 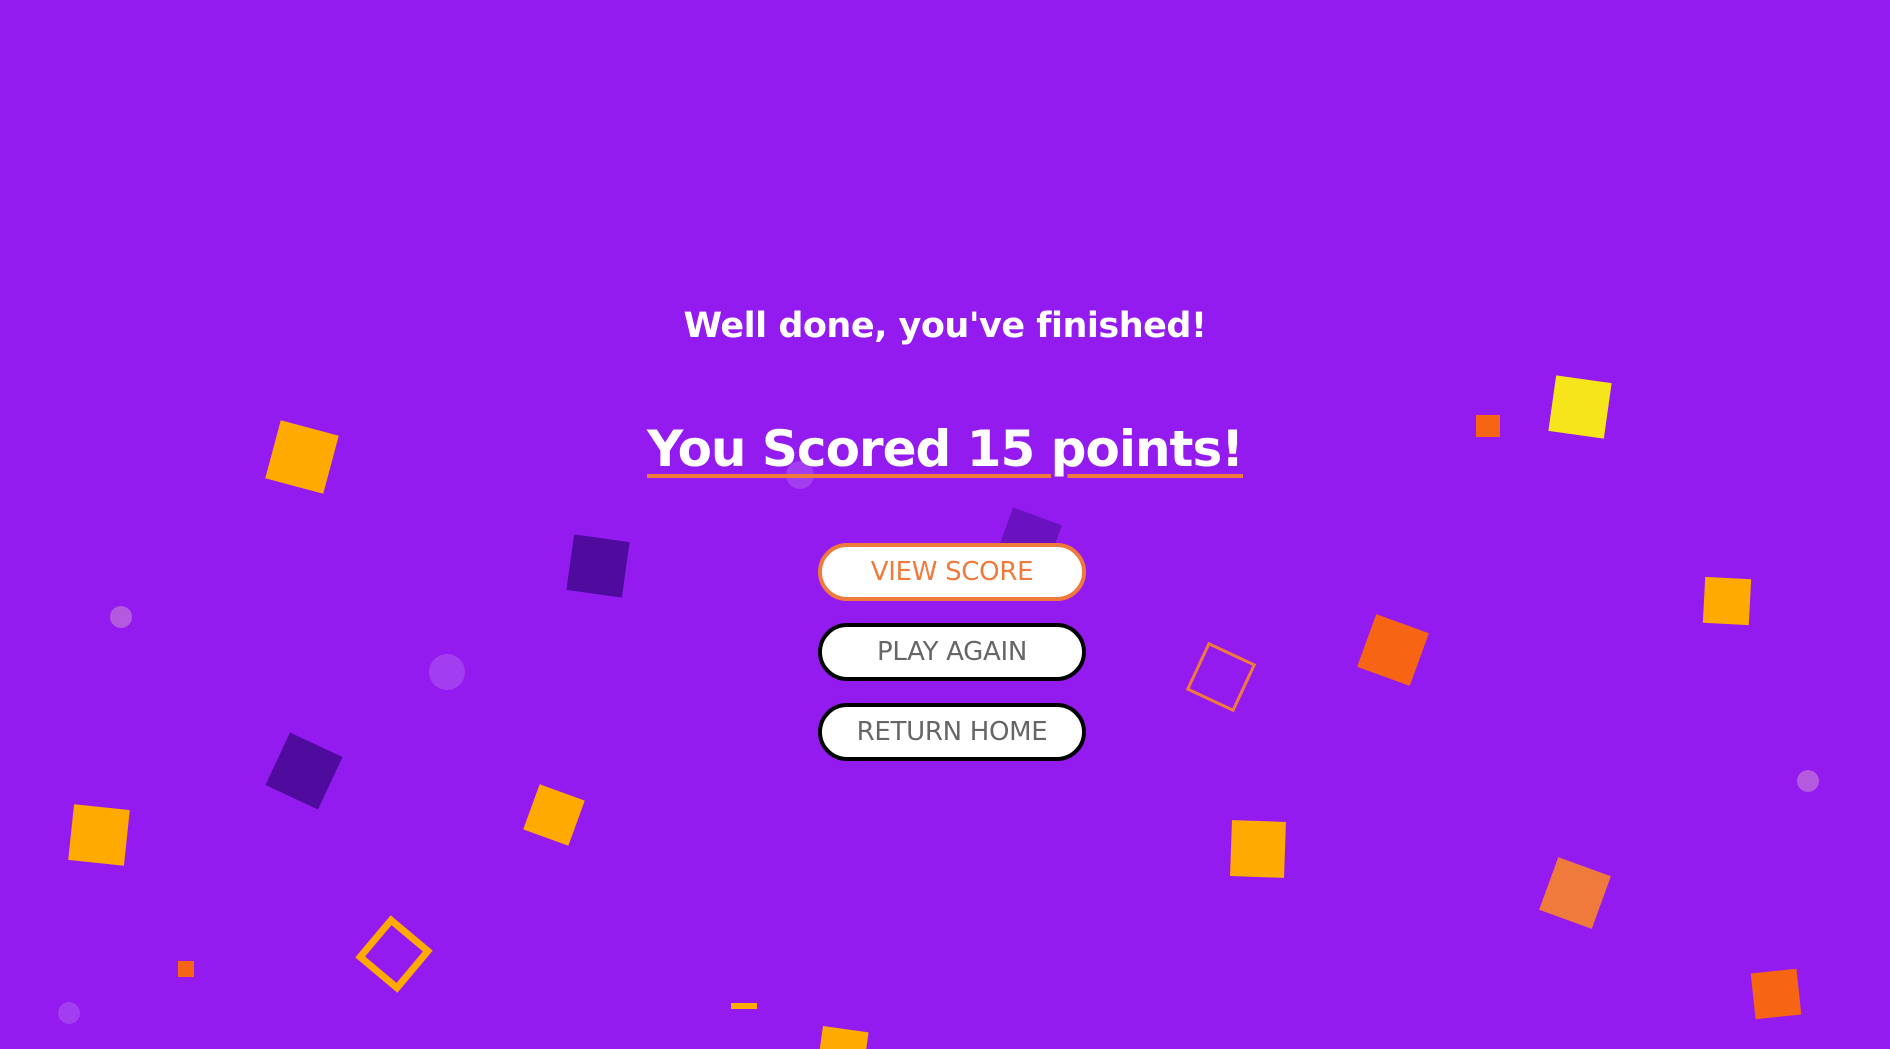 I want to click on finished-message: Well done, you've finished!, so click(x=945, y=326).